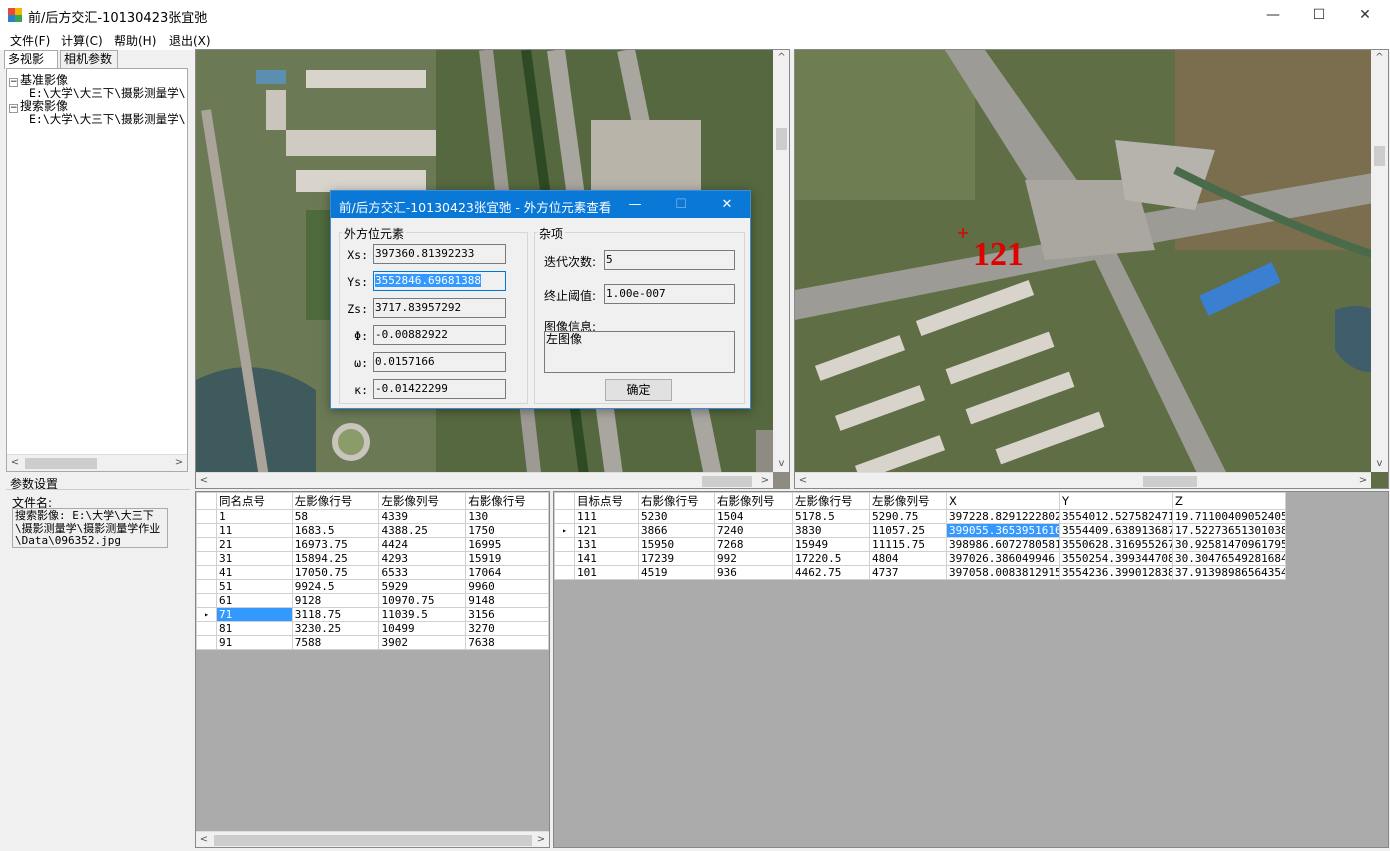  Describe the element at coordinates (669, 294) in the screenshot. I see `threshold-field: 1.00e-007` at that location.